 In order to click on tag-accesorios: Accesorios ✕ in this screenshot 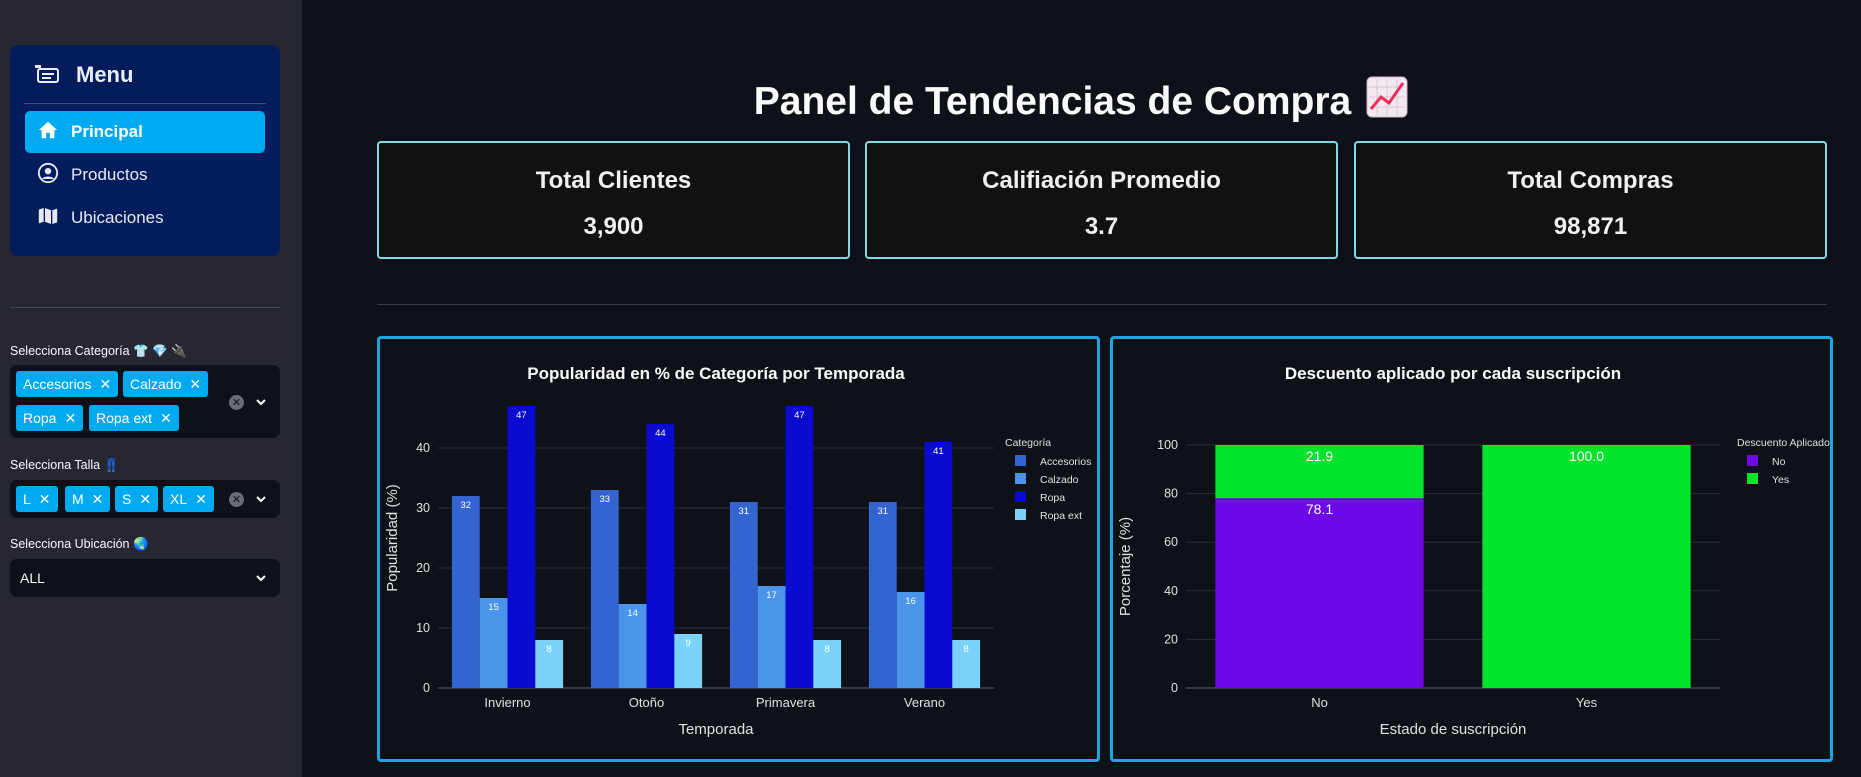, I will do `click(67, 384)`.